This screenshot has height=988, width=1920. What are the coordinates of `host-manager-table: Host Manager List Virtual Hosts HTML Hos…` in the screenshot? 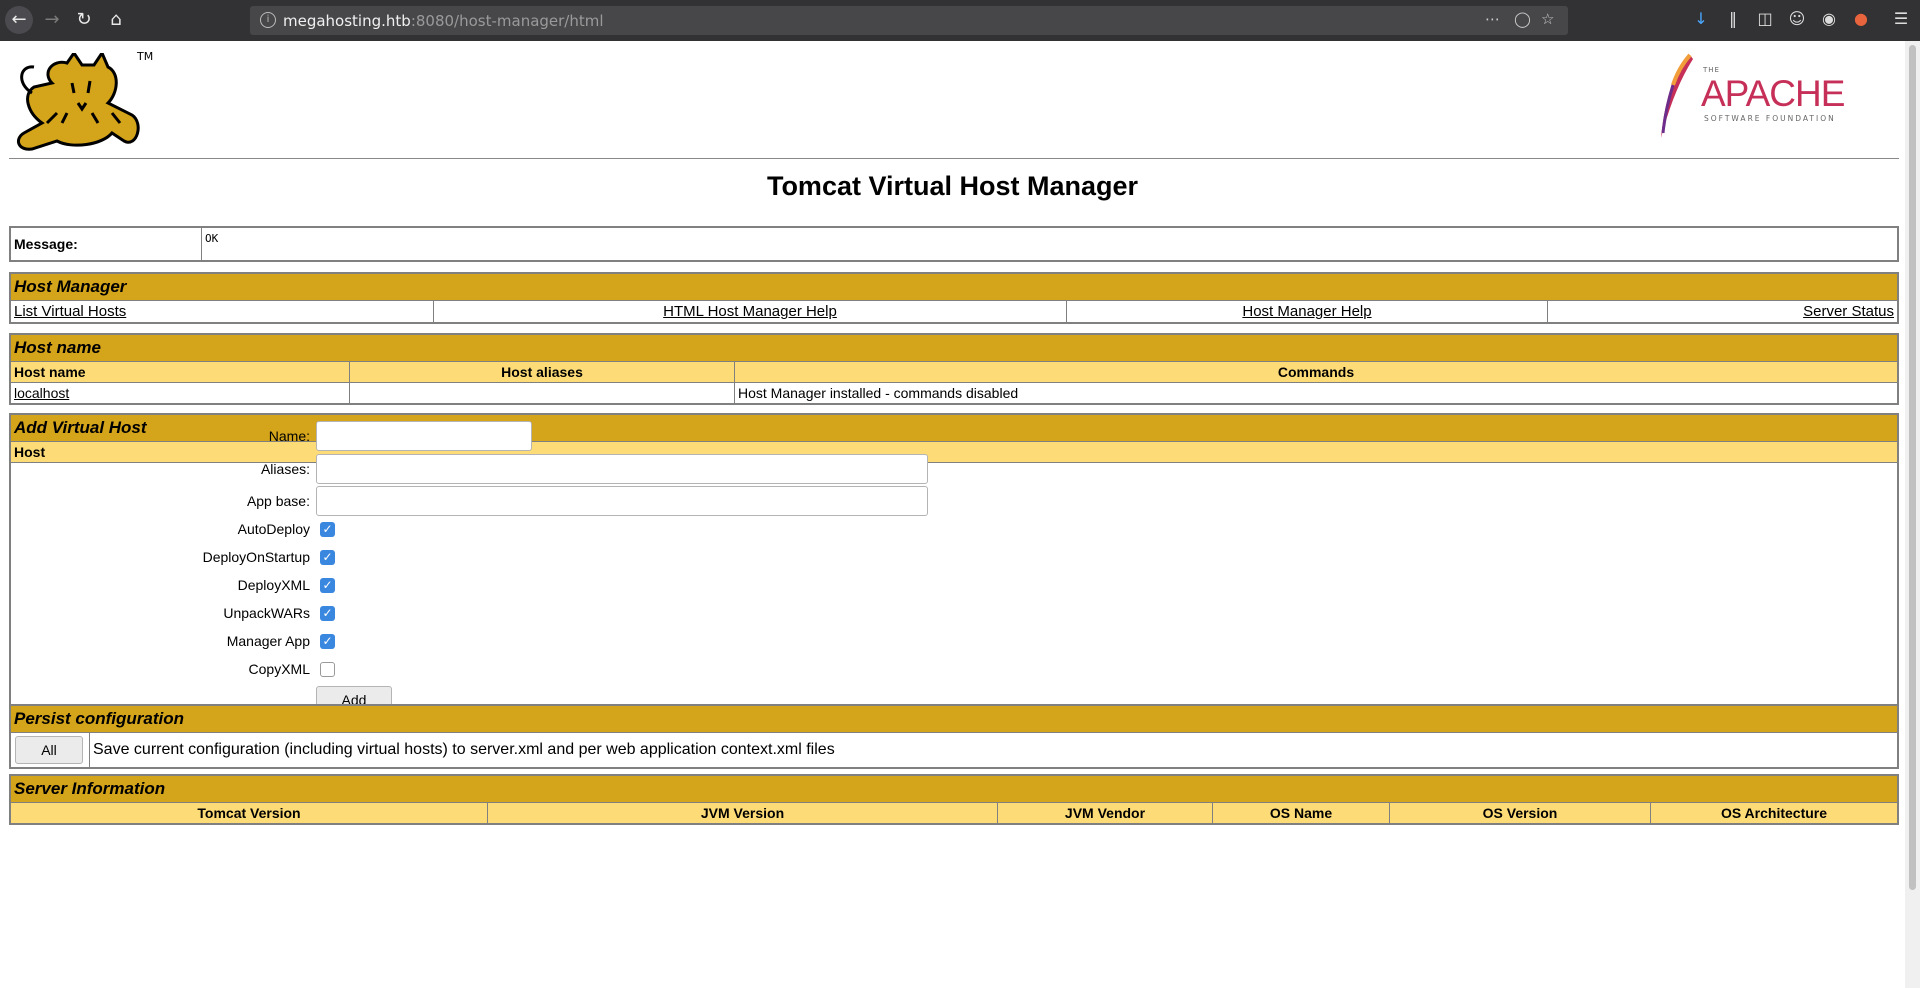 It's located at (954, 298).